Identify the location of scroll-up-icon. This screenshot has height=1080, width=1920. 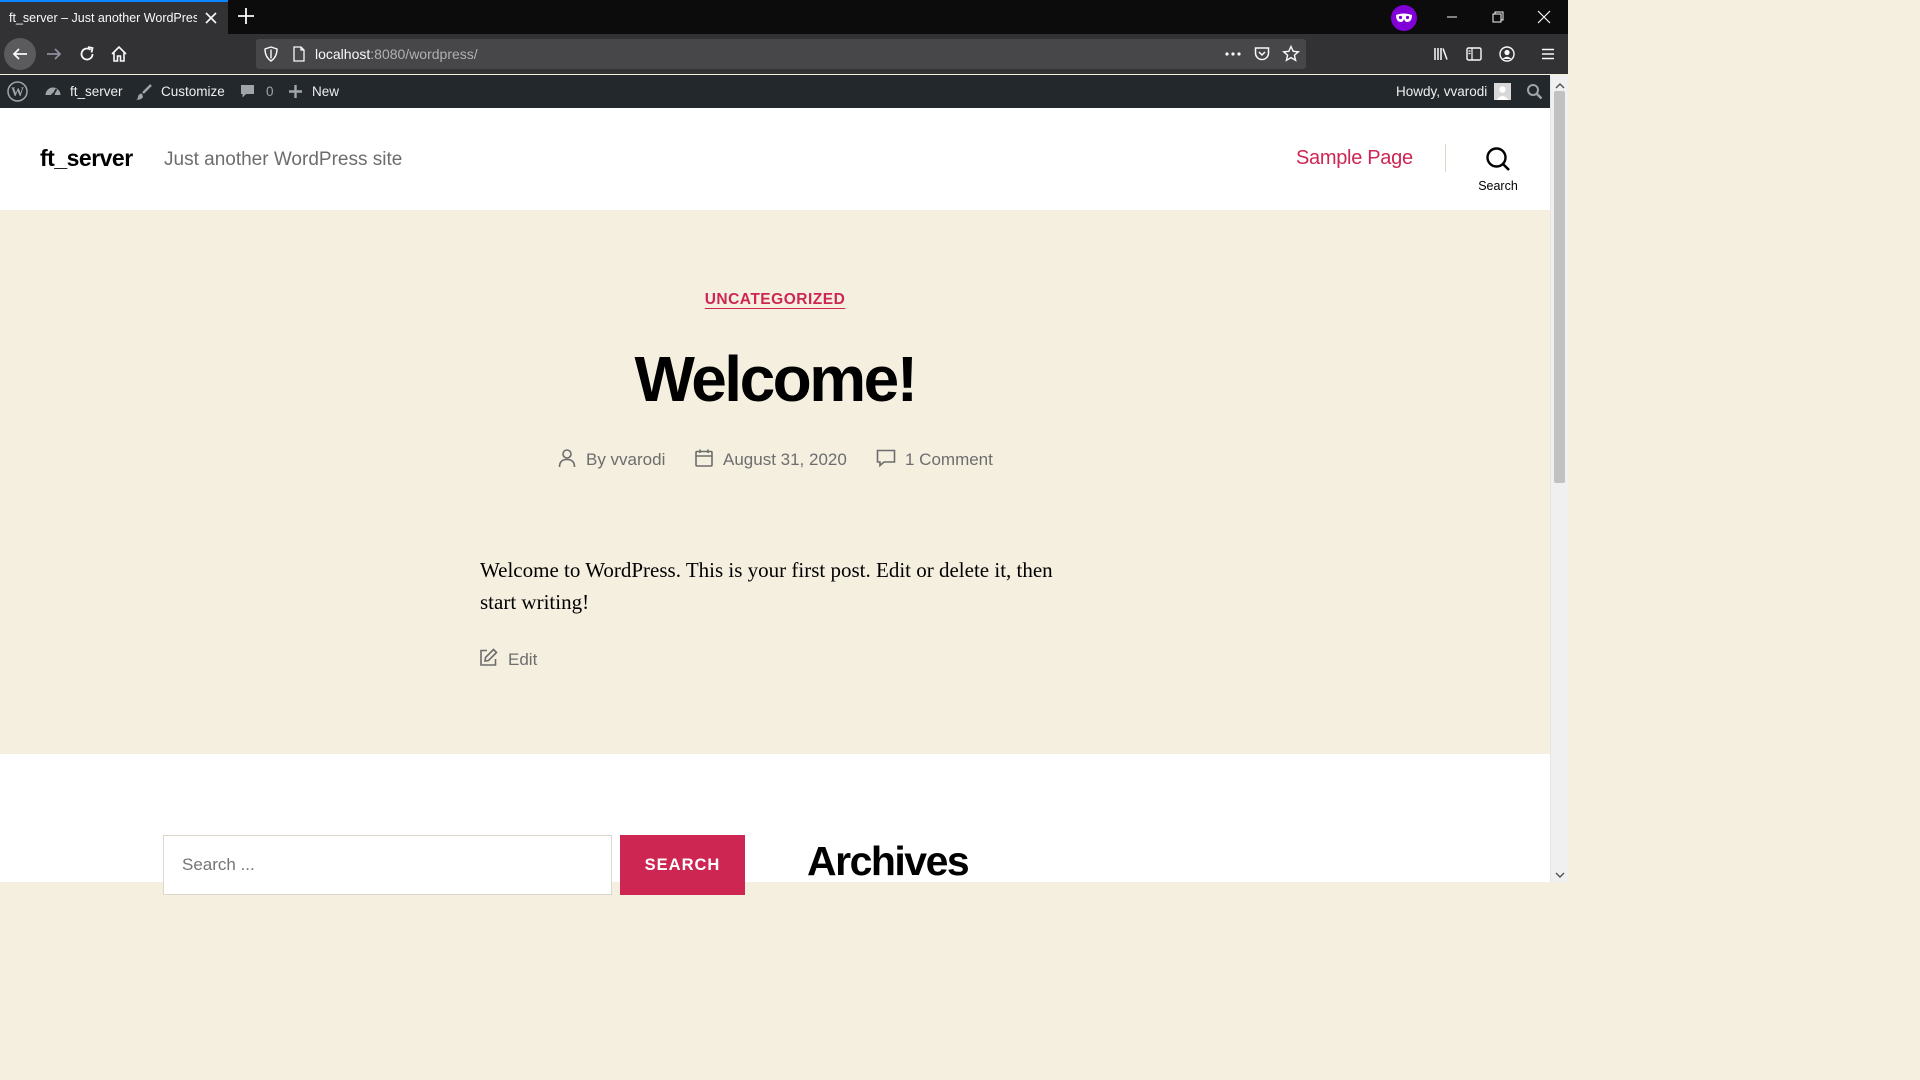
(1560, 83).